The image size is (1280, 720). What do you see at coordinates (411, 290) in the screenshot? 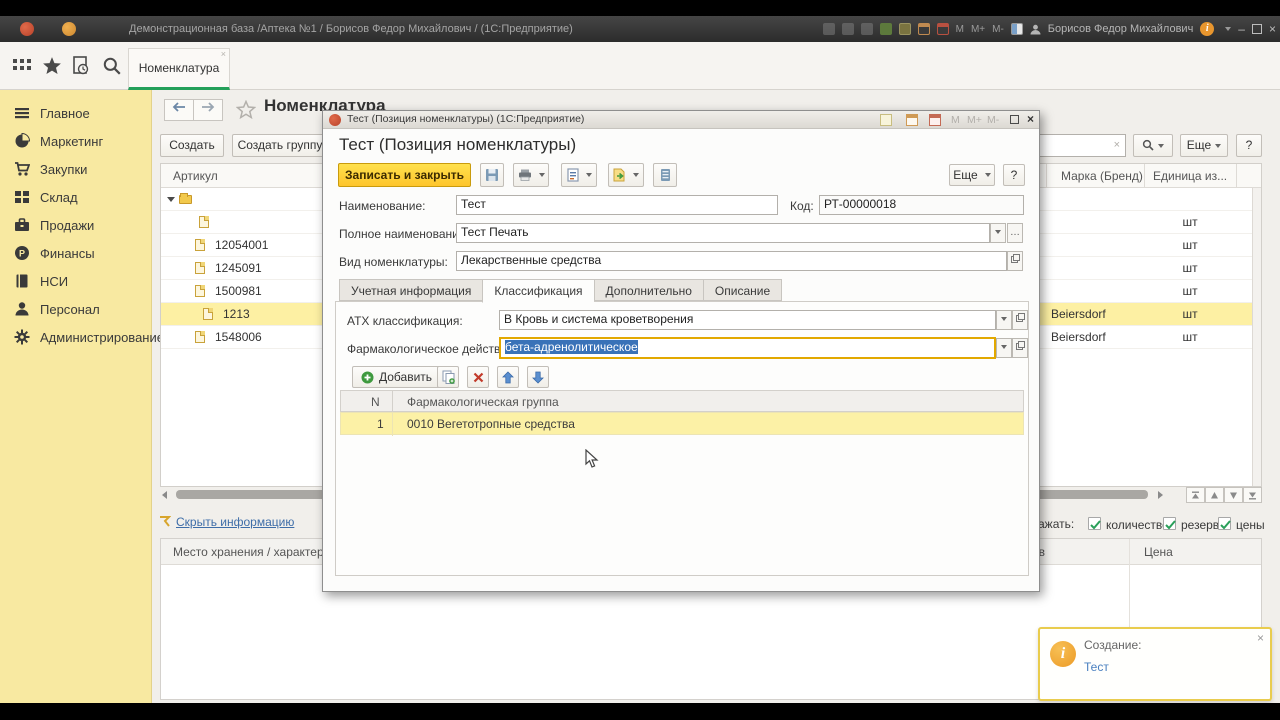
I see `tab-accounting-info: Учетная информация` at bounding box center [411, 290].